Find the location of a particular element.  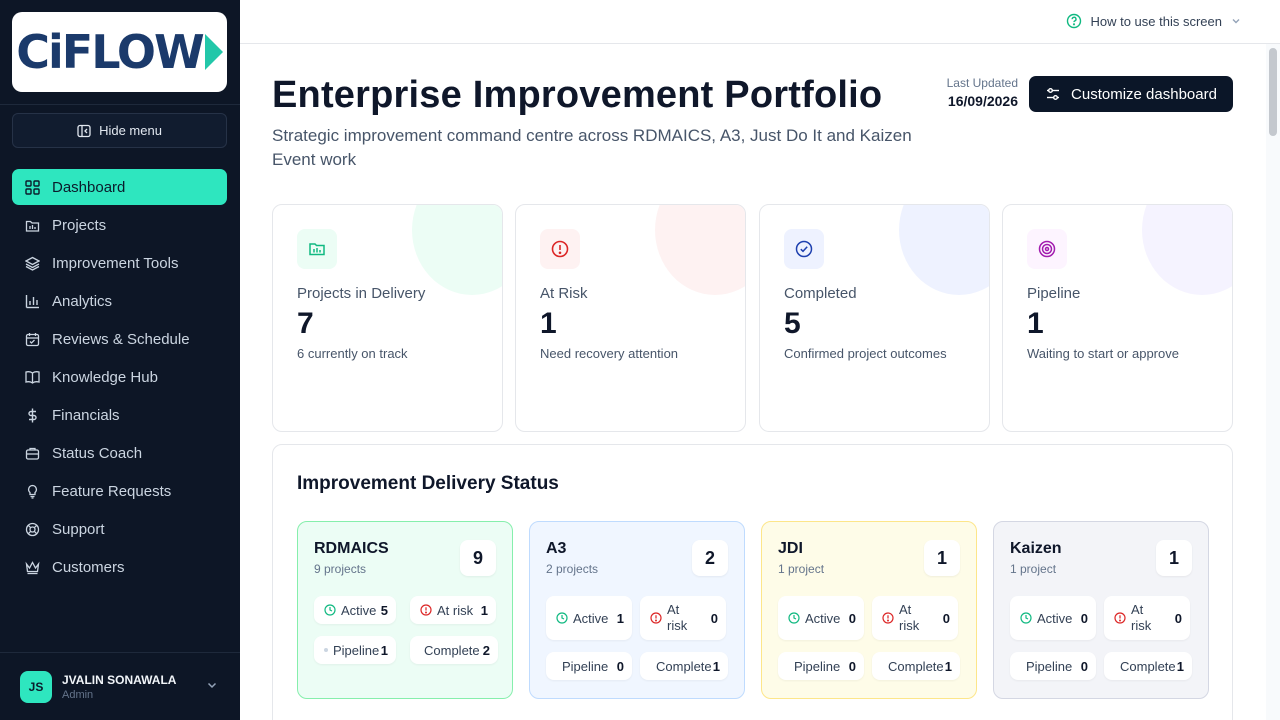

sidebar-item-label: Financials is located at coordinates (86, 415).